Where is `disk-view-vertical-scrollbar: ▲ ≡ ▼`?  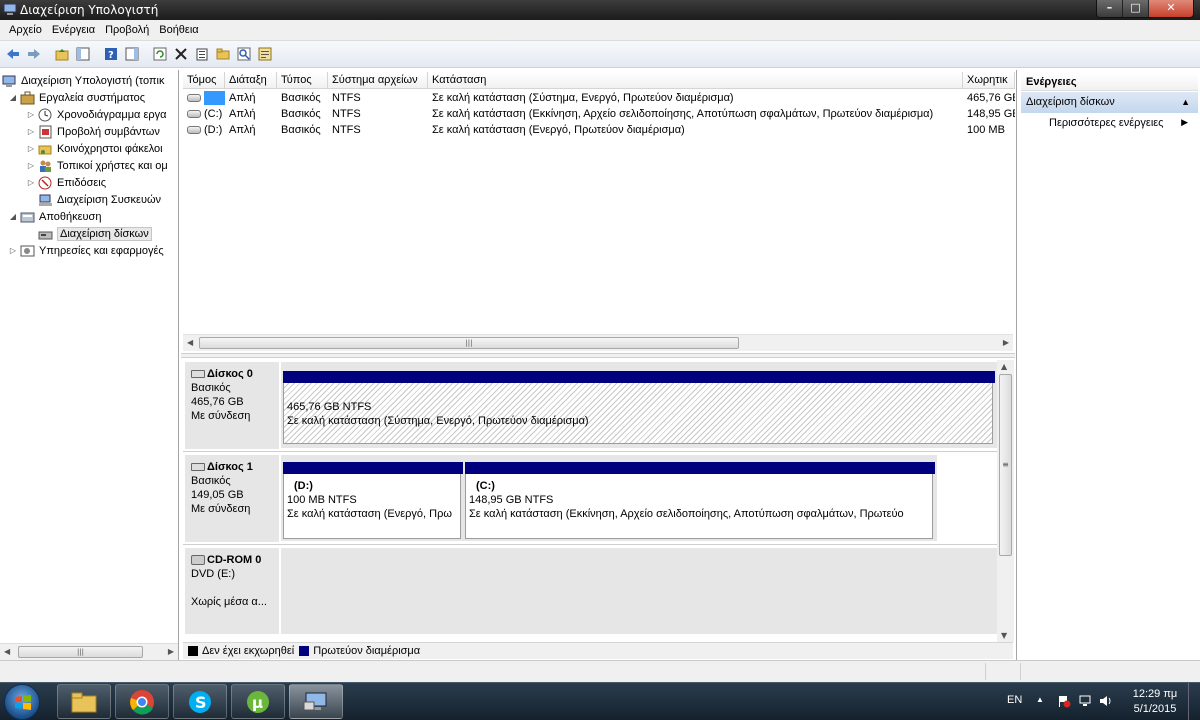
disk-view-vertical-scrollbar: ▲ ≡ ▼ is located at coordinates (1005, 501).